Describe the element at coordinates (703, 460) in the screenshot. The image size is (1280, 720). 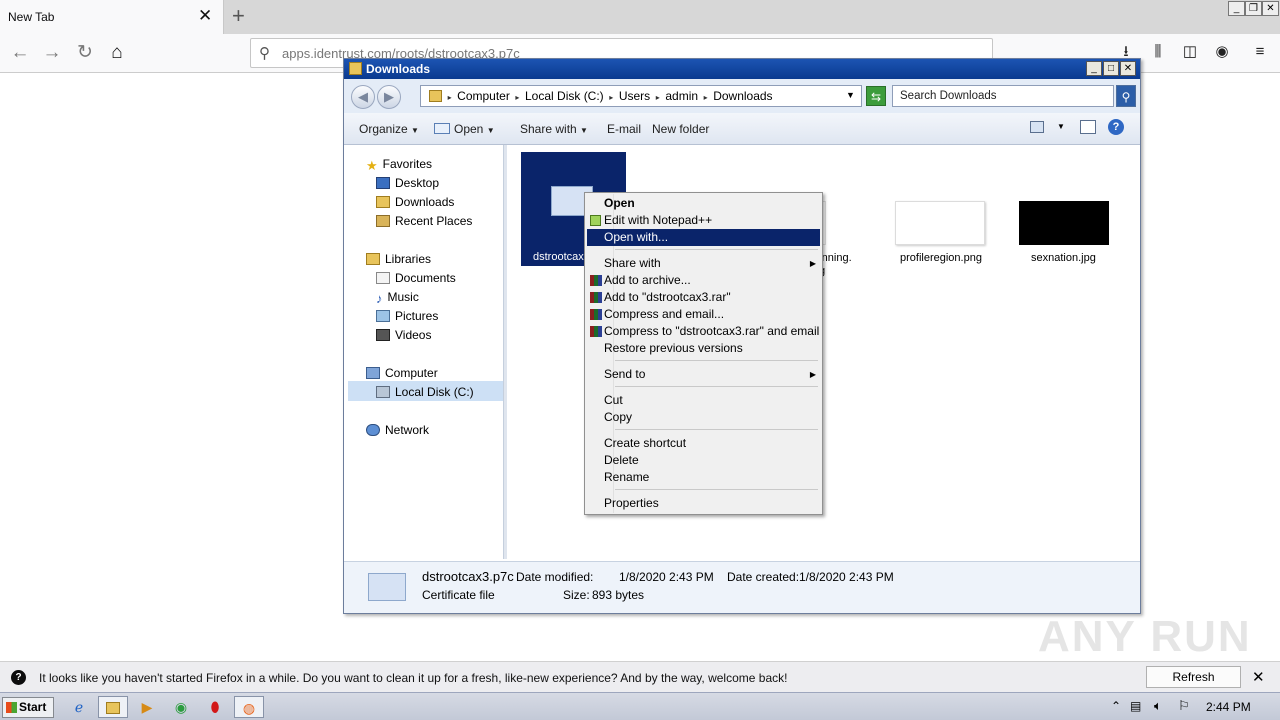
I see `menu-delete: Delete` at that location.